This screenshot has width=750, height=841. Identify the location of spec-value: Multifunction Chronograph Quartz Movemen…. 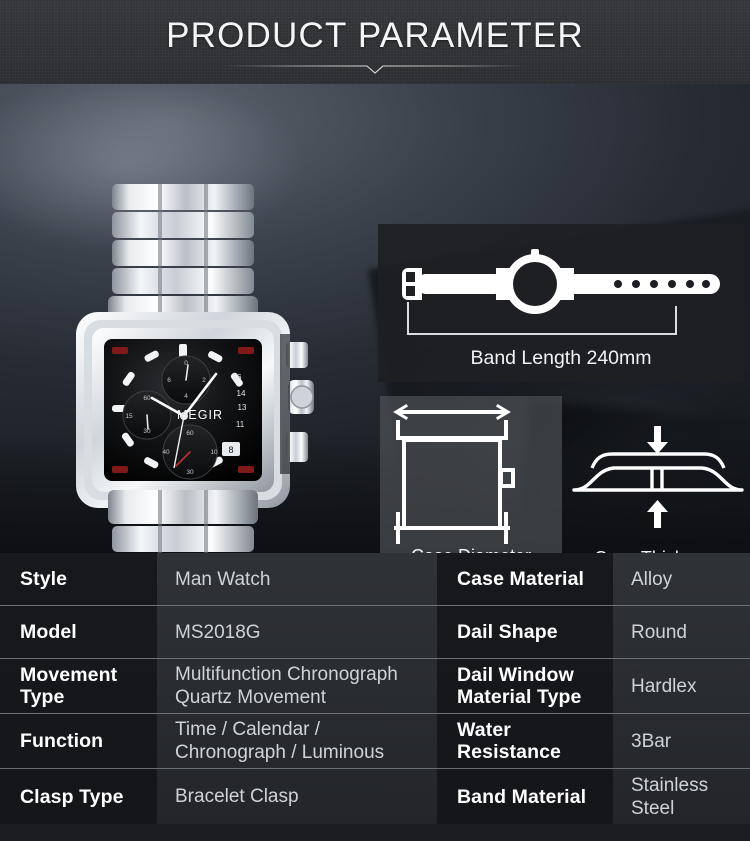
(286, 686).